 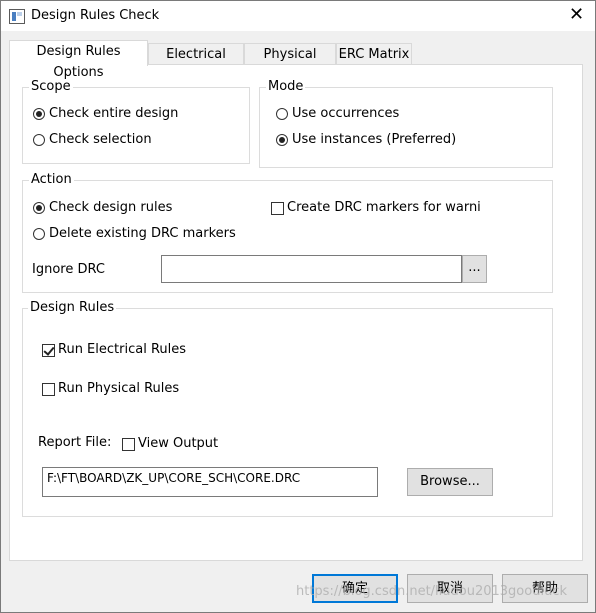 I want to click on action-check-rules-label: Check design rules, so click(x=110, y=207).